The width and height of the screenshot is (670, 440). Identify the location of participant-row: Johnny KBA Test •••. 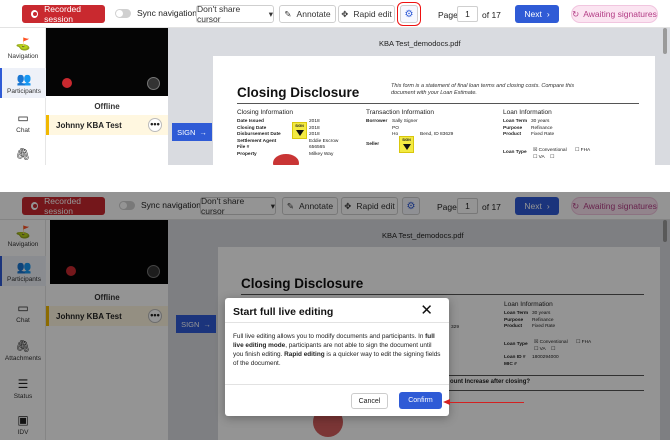
(107, 125).